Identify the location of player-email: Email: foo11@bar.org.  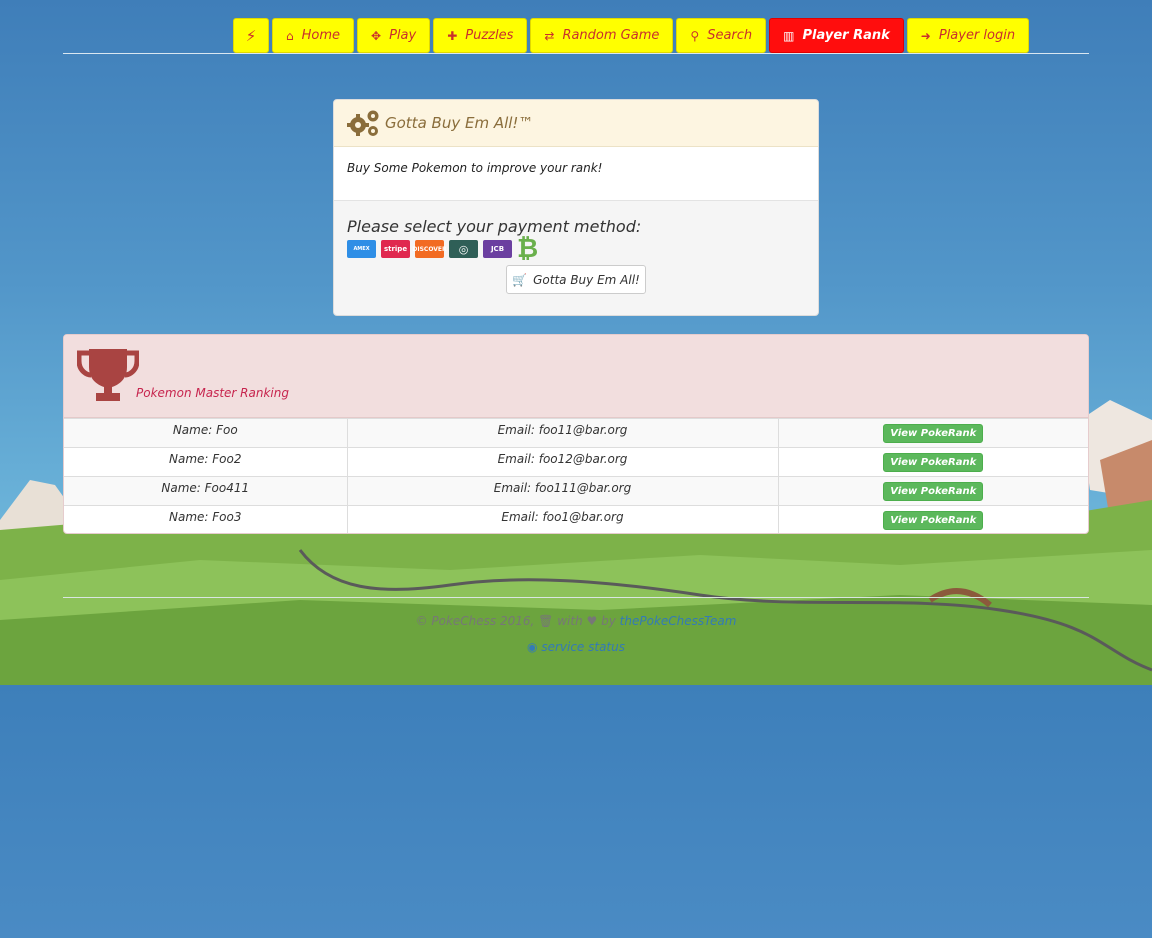
(562, 433).